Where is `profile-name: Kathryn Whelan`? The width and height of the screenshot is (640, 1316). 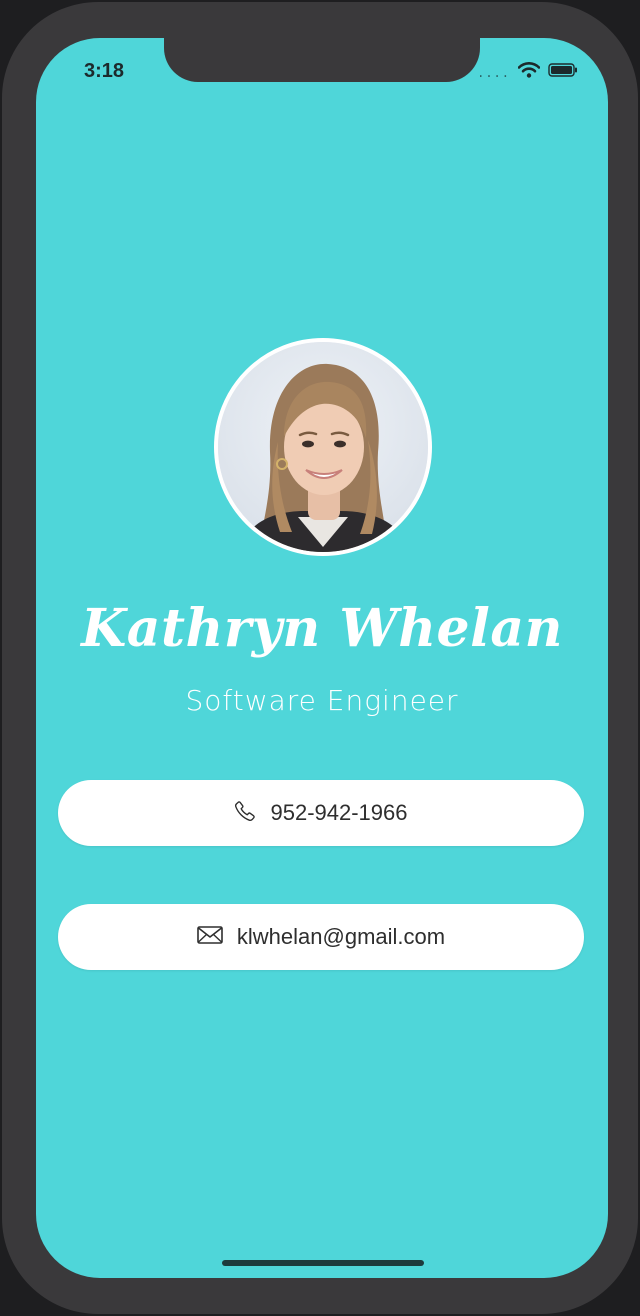
profile-name: Kathryn Whelan is located at coordinates (322, 628).